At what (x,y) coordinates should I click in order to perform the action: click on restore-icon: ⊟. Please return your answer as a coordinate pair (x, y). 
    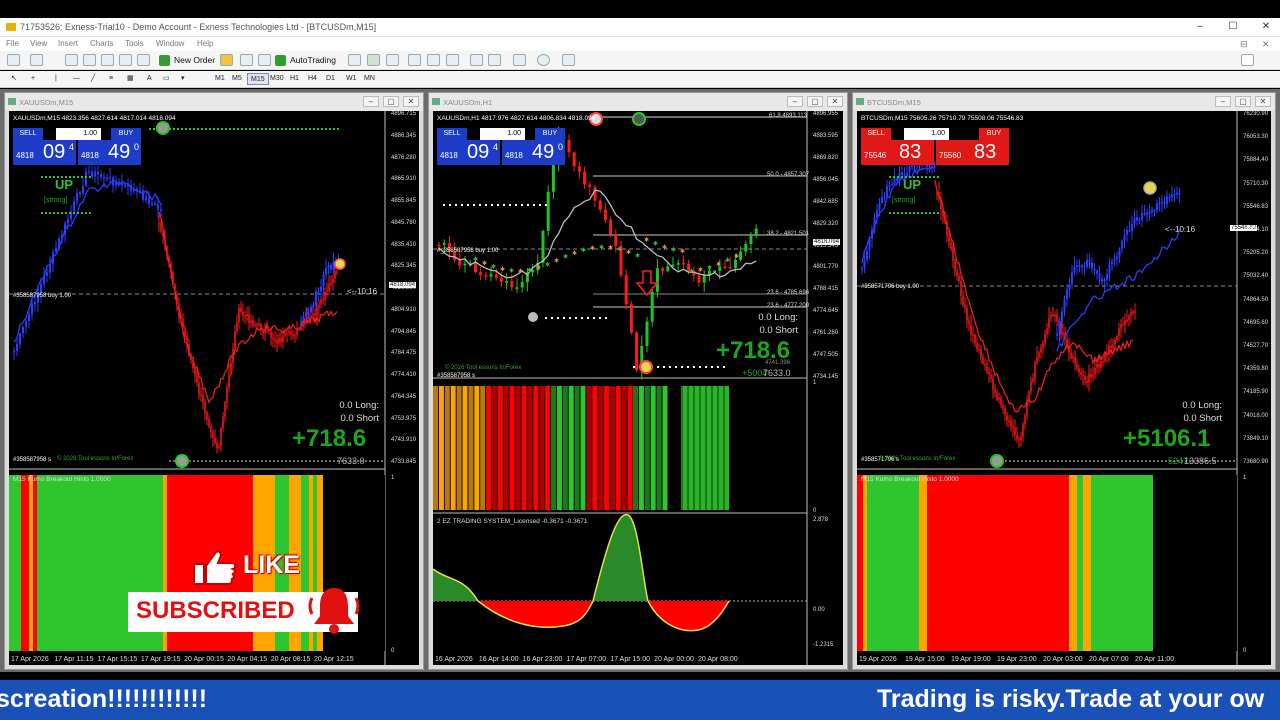
    Looking at the image, I should click on (1244, 44).